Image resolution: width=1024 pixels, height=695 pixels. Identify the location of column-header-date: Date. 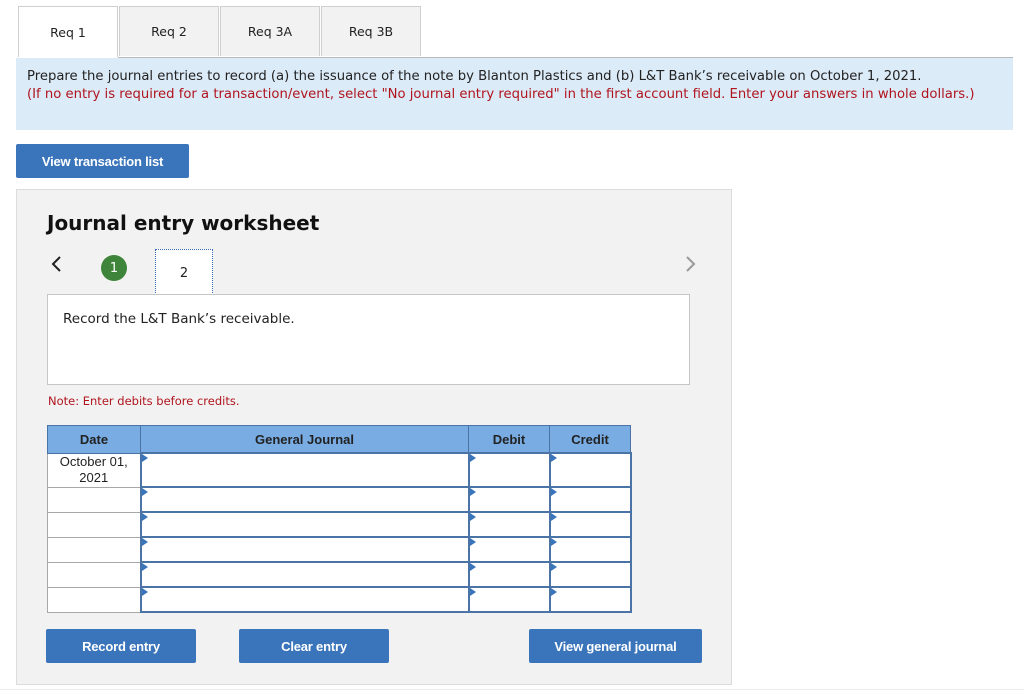
(94, 439).